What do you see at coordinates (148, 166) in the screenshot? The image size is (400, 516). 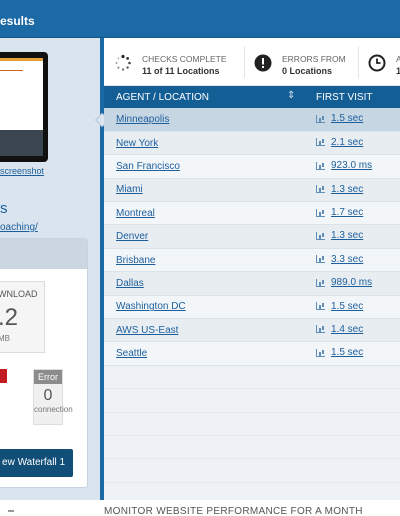 I see `location-link: San Francisco` at bounding box center [148, 166].